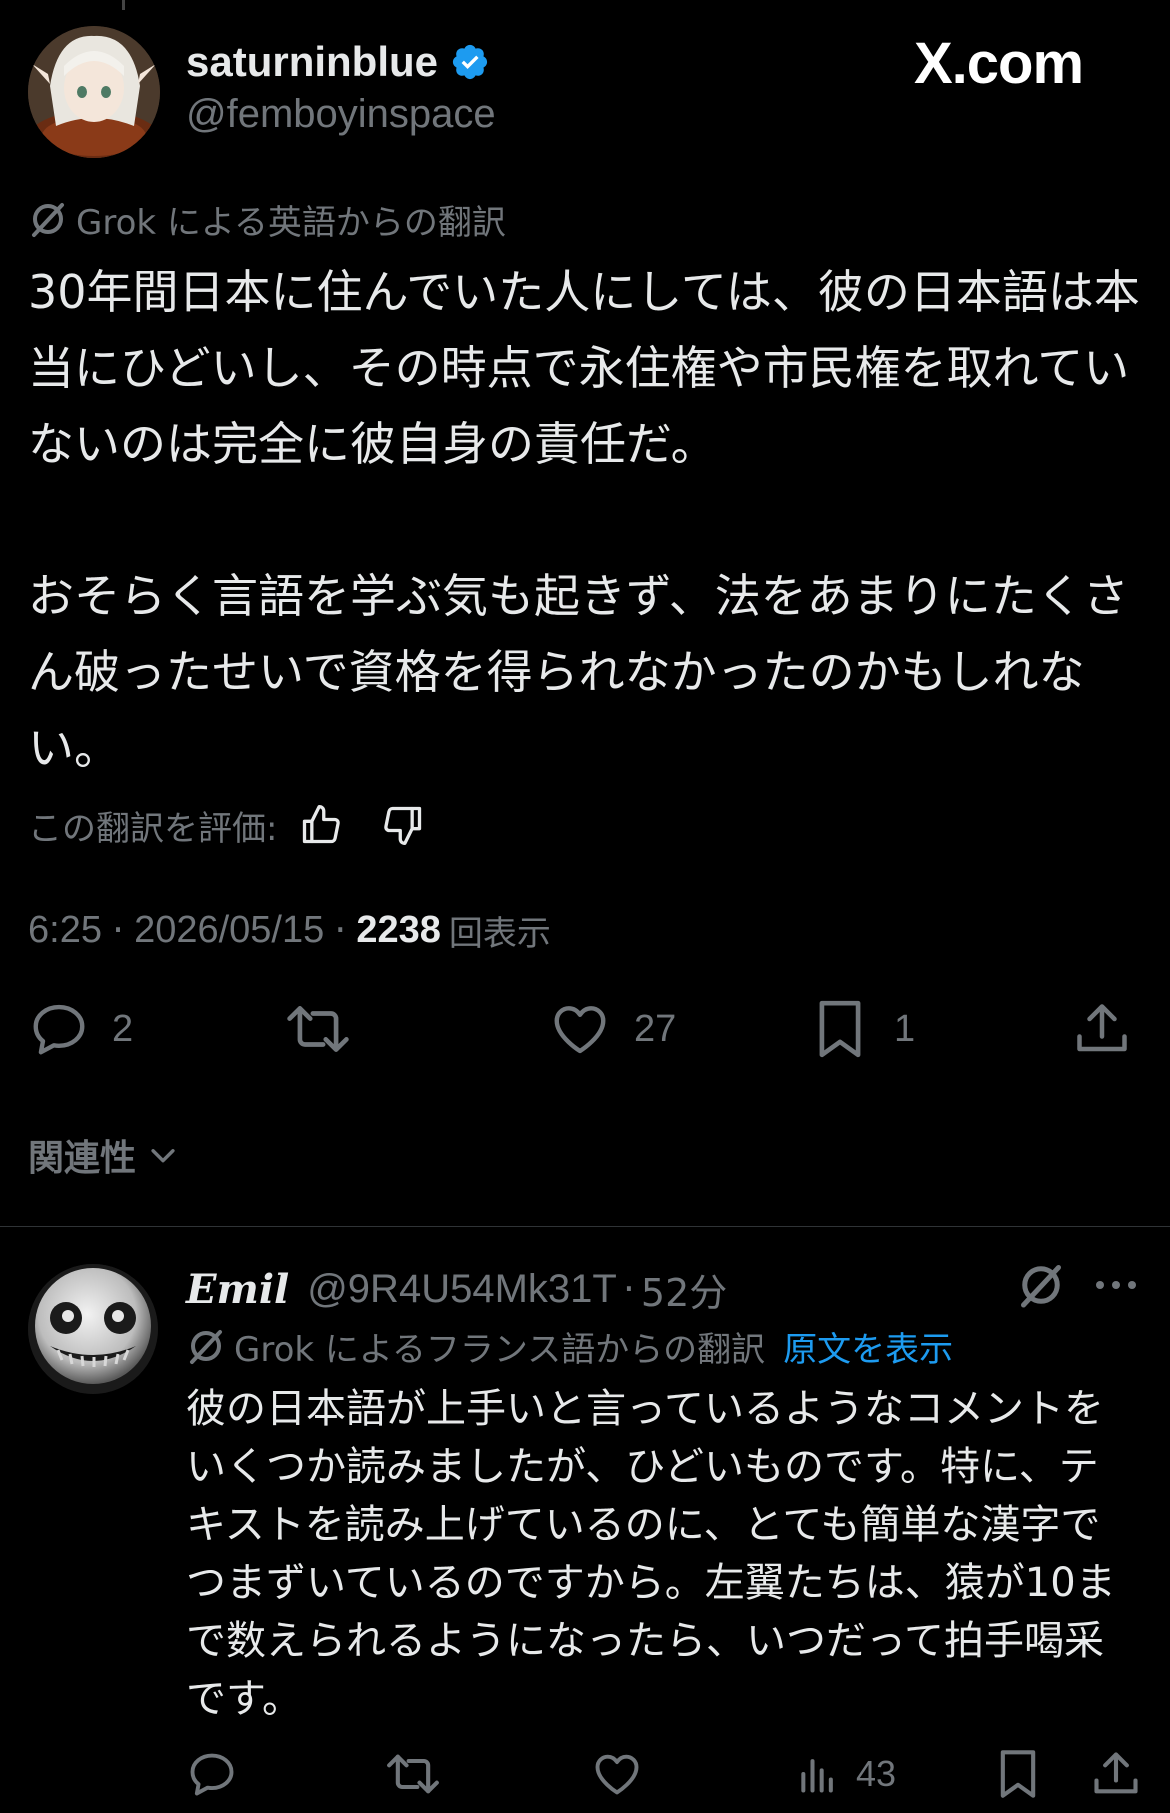 Image resolution: width=1170 pixels, height=1813 pixels. What do you see at coordinates (163, 1155) in the screenshot?
I see `chevron-down-icon` at bounding box center [163, 1155].